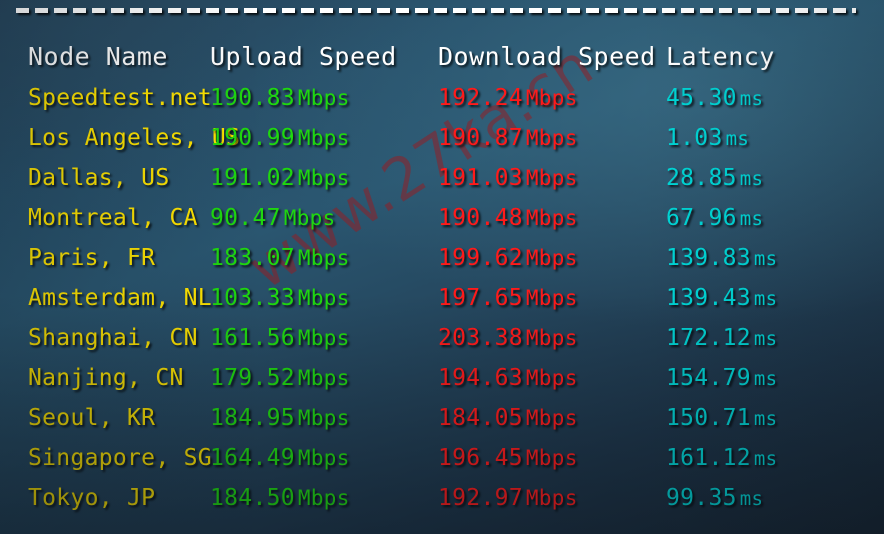 The height and width of the screenshot is (534, 884). I want to click on table-row: Dallas, US 191.02 Mbps 191.03 Mbps 28.85 ms, so click(442, 178).